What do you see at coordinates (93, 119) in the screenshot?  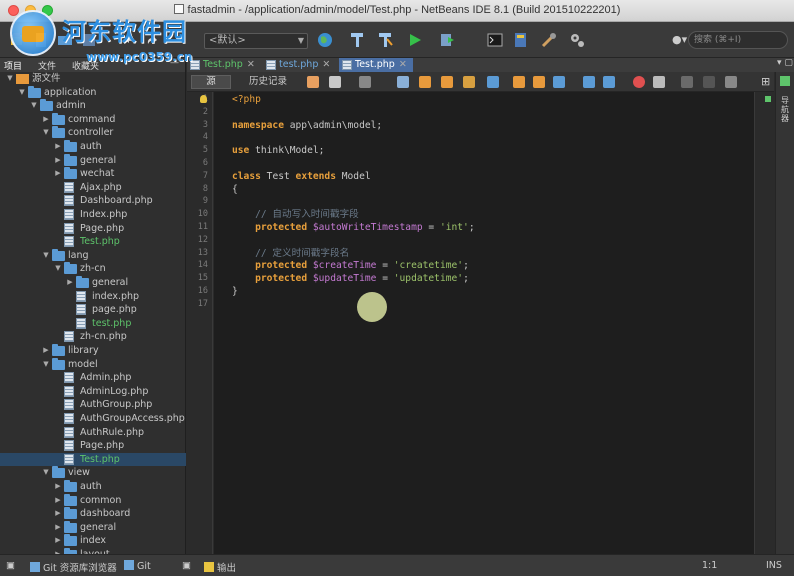 I see `tree-item: ▶ command` at bounding box center [93, 119].